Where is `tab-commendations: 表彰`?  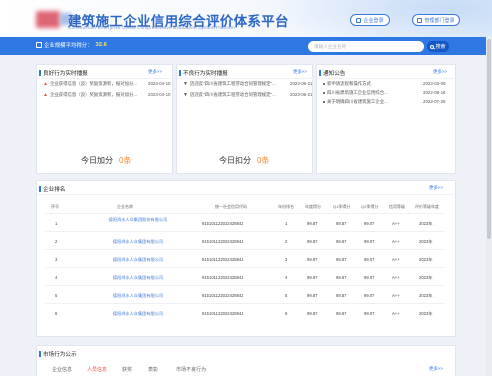
tab-commendations: 表彰 is located at coordinates (153, 369).